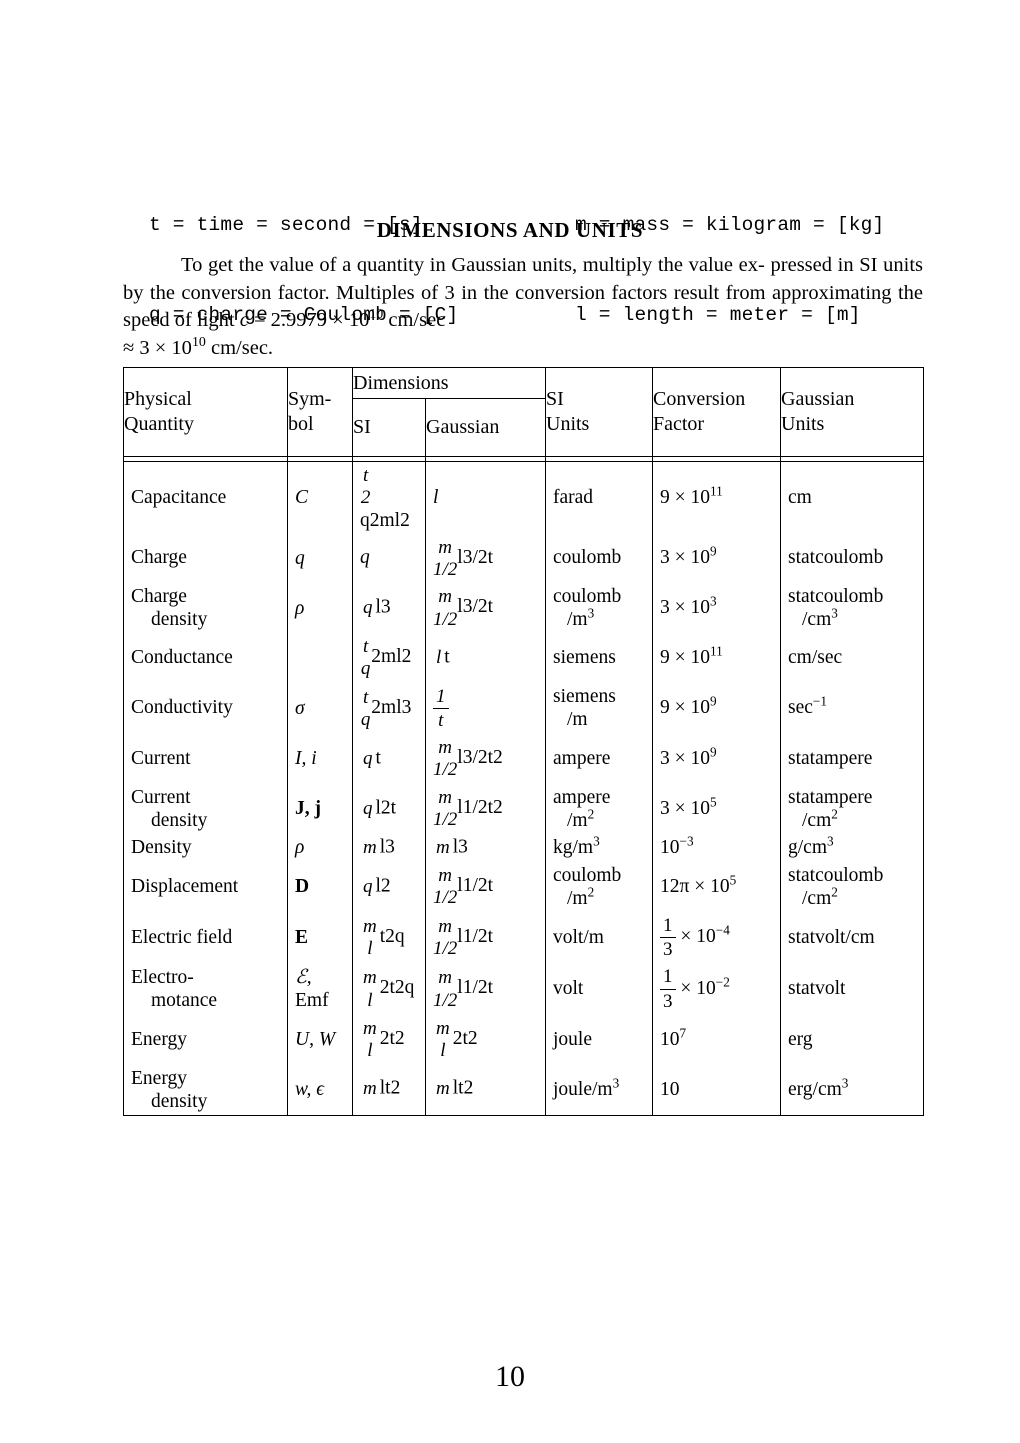 Image resolution: width=1020 pixels, height=1443 pixels. What do you see at coordinates (389, 497) in the screenshot?
I see `cell-si-dimension: t 2q2ml2` at bounding box center [389, 497].